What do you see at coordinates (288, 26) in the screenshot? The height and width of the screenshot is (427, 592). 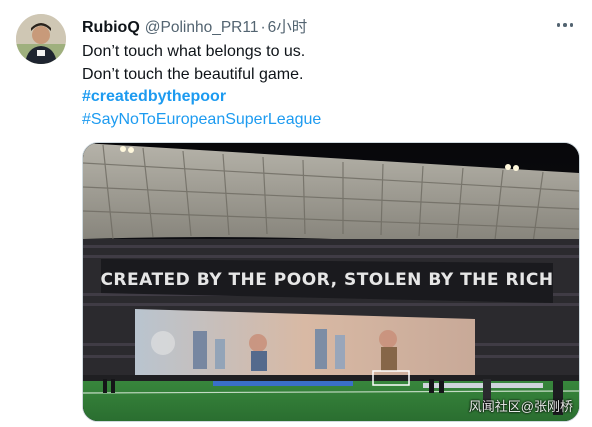 I see `timestamp: 6小时` at bounding box center [288, 26].